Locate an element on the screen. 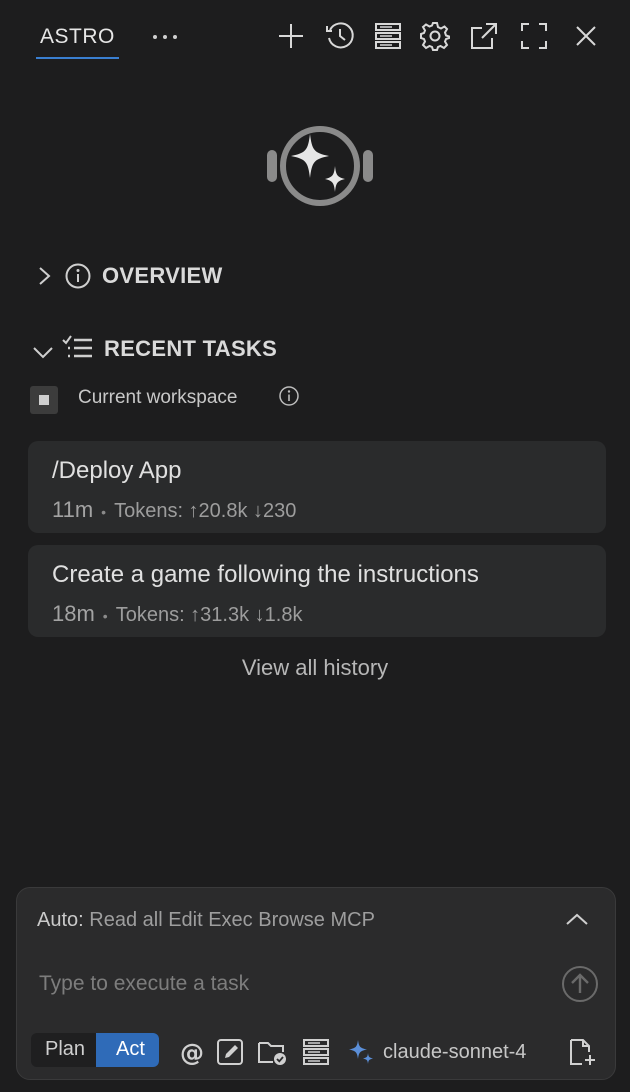 The image size is (630, 1092). external-link-icon is located at coordinates (484, 36).